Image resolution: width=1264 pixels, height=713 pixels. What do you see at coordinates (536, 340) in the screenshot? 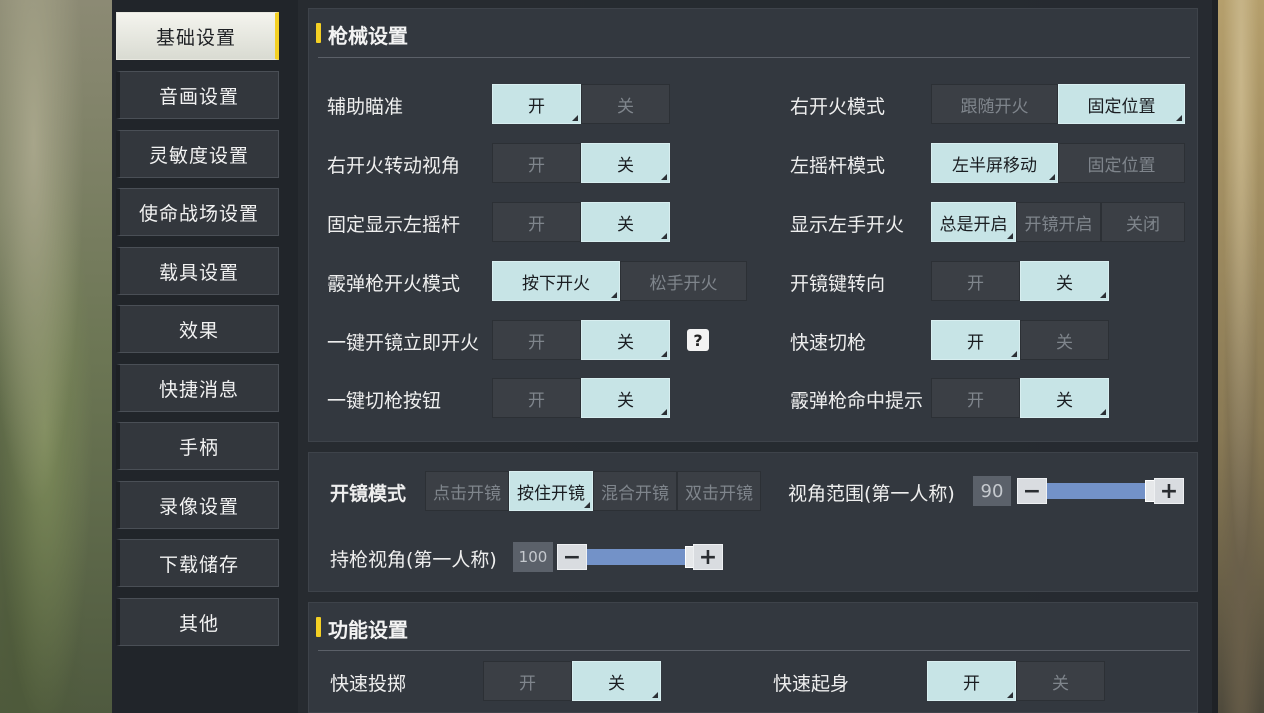
I see `gun-left-4-option-0: 开` at bounding box center [536, 340].